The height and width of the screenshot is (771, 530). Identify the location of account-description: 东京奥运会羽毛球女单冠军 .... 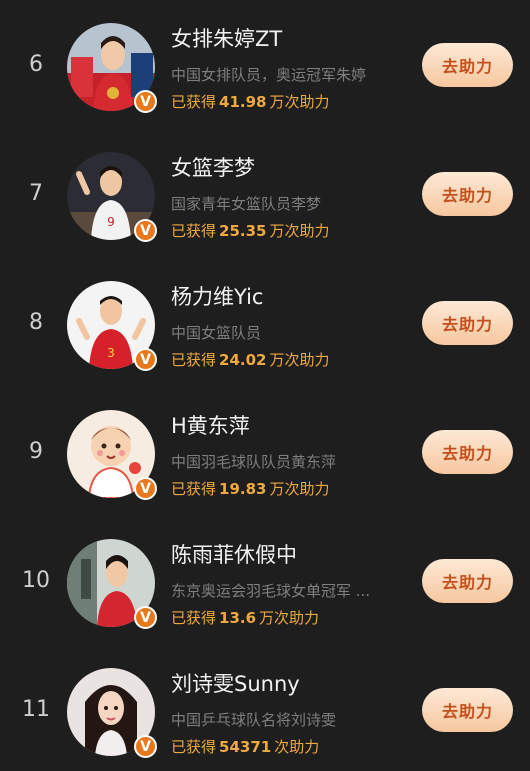
(271, 591).